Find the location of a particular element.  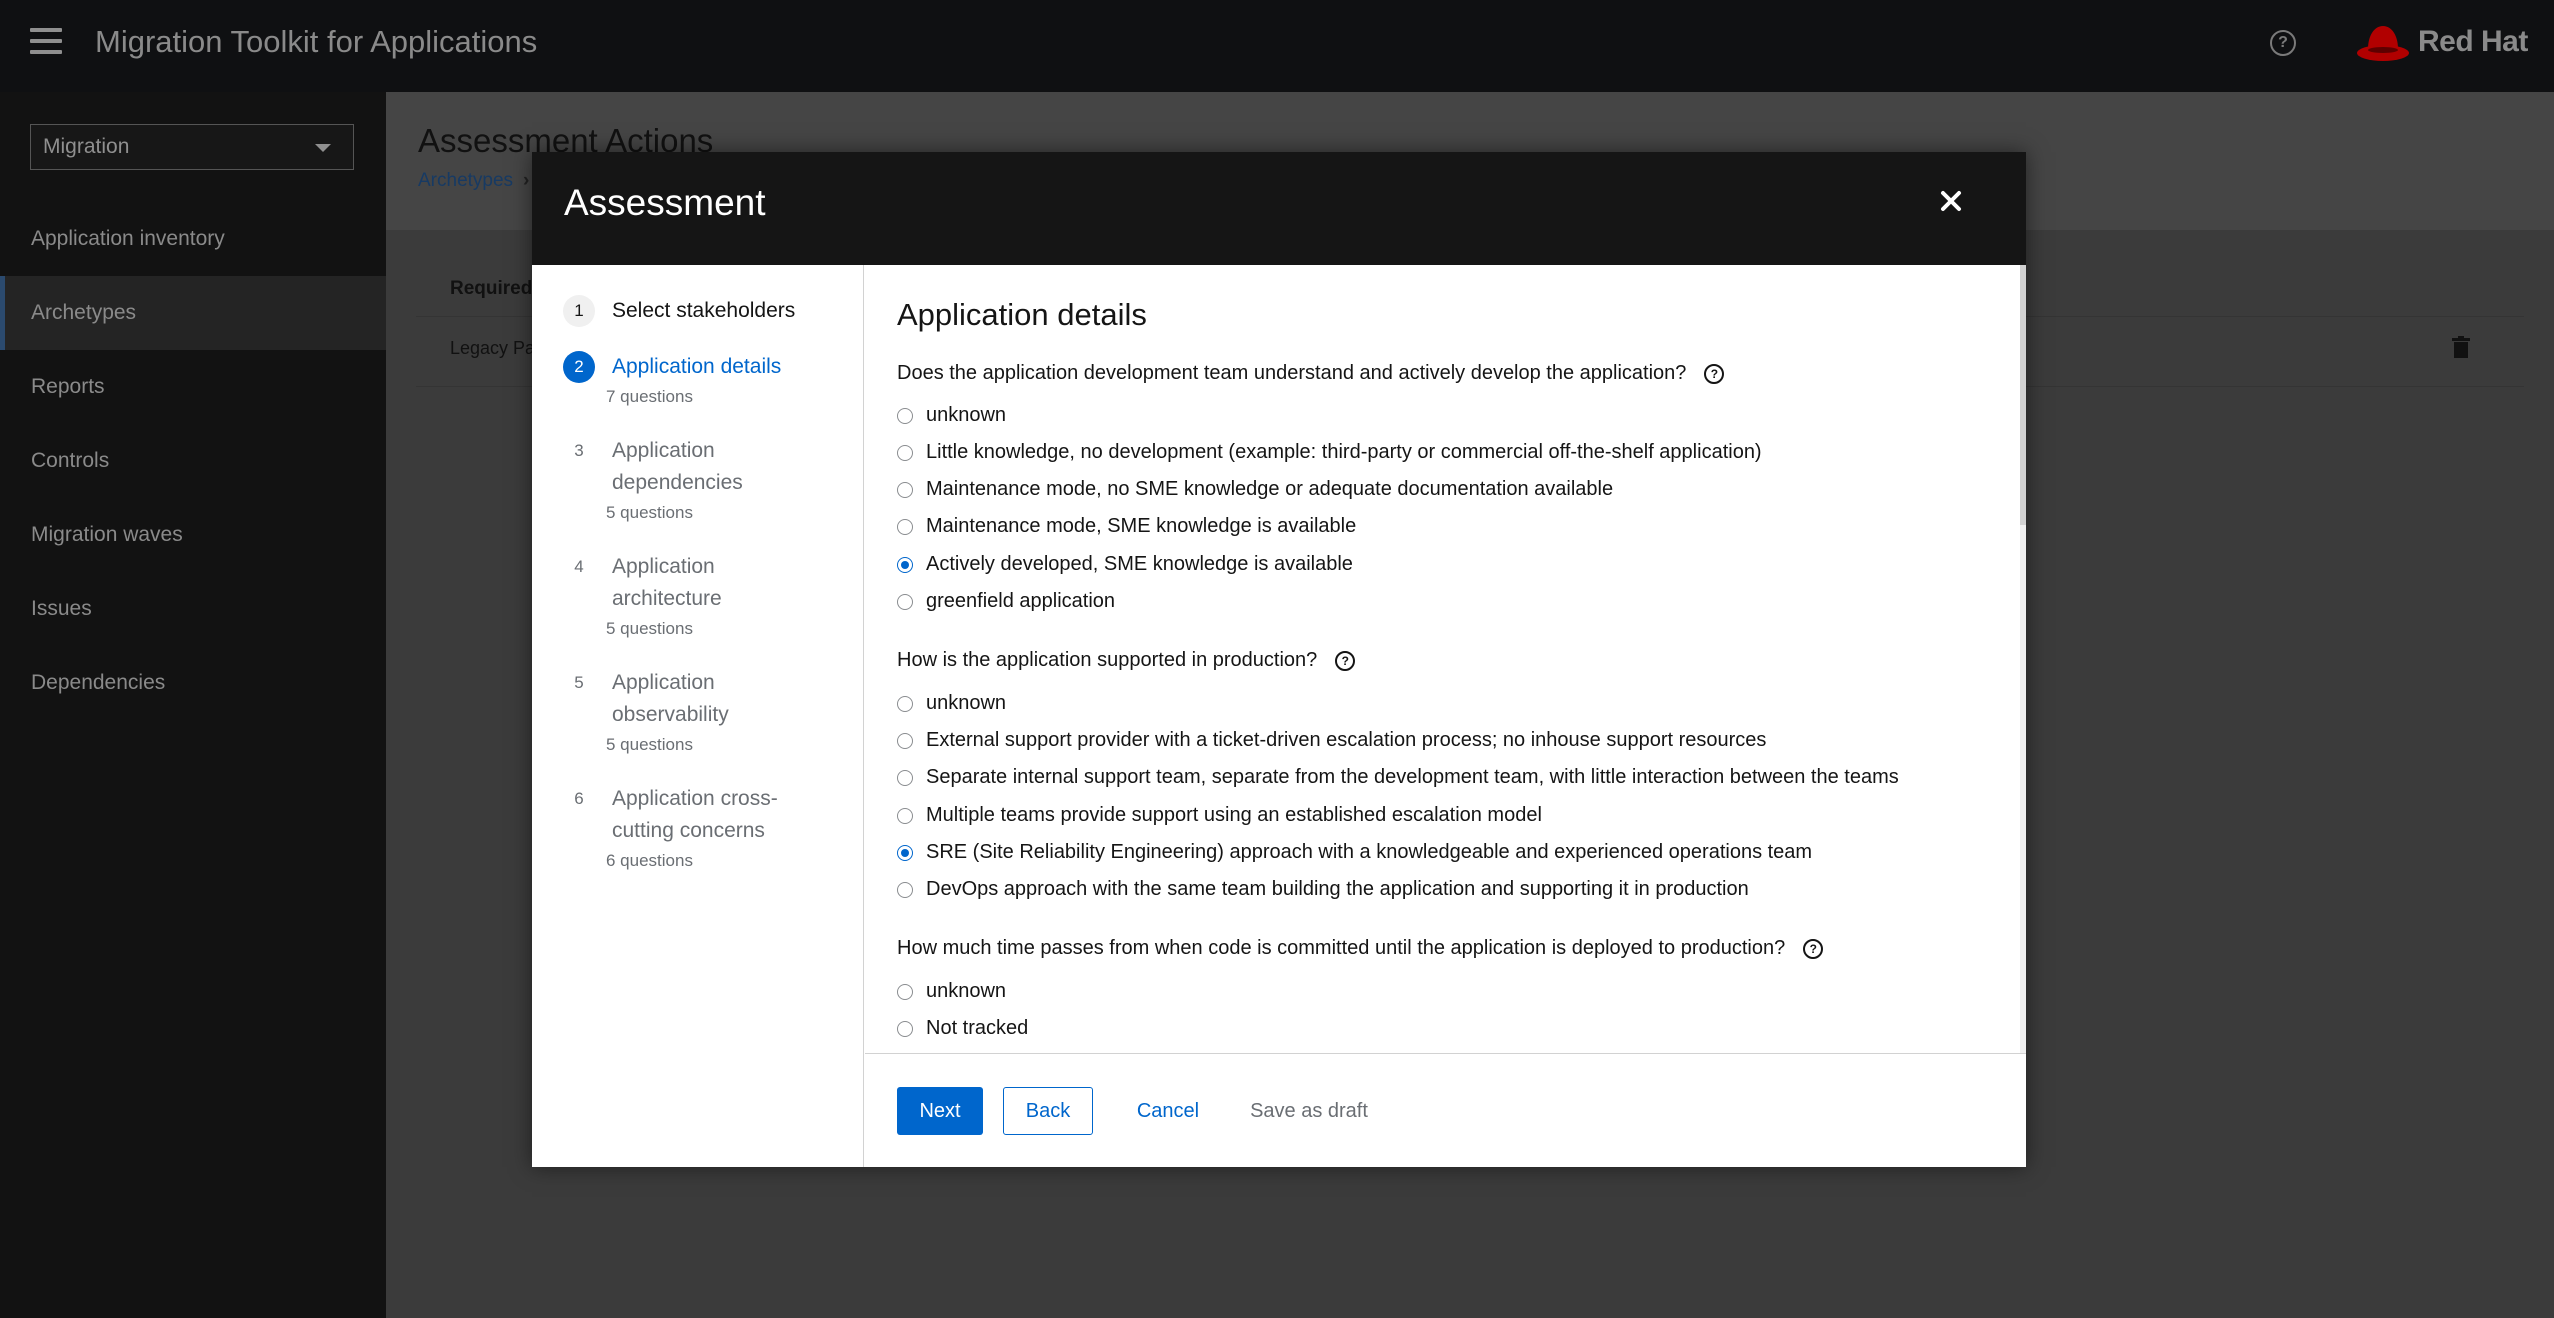

breadcrumb: Archetypes › is located at coordinates (473, 181).